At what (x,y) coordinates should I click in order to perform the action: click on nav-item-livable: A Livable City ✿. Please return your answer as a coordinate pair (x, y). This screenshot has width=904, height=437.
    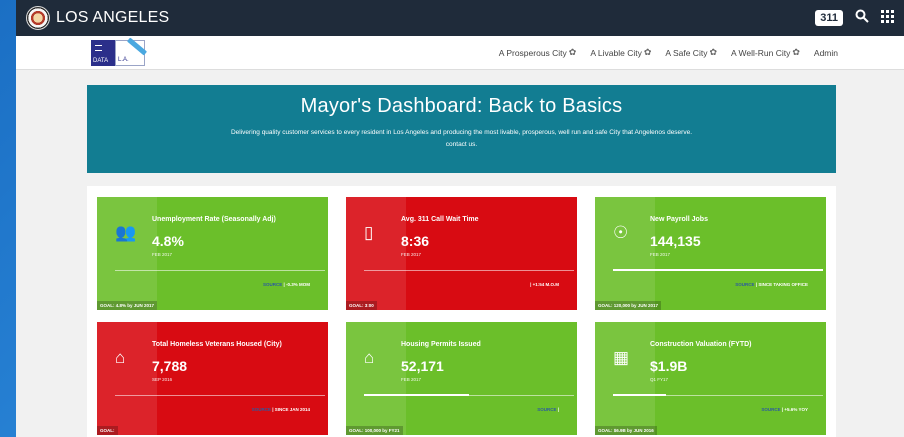
    Looking at the image, I should click on (620, 52).